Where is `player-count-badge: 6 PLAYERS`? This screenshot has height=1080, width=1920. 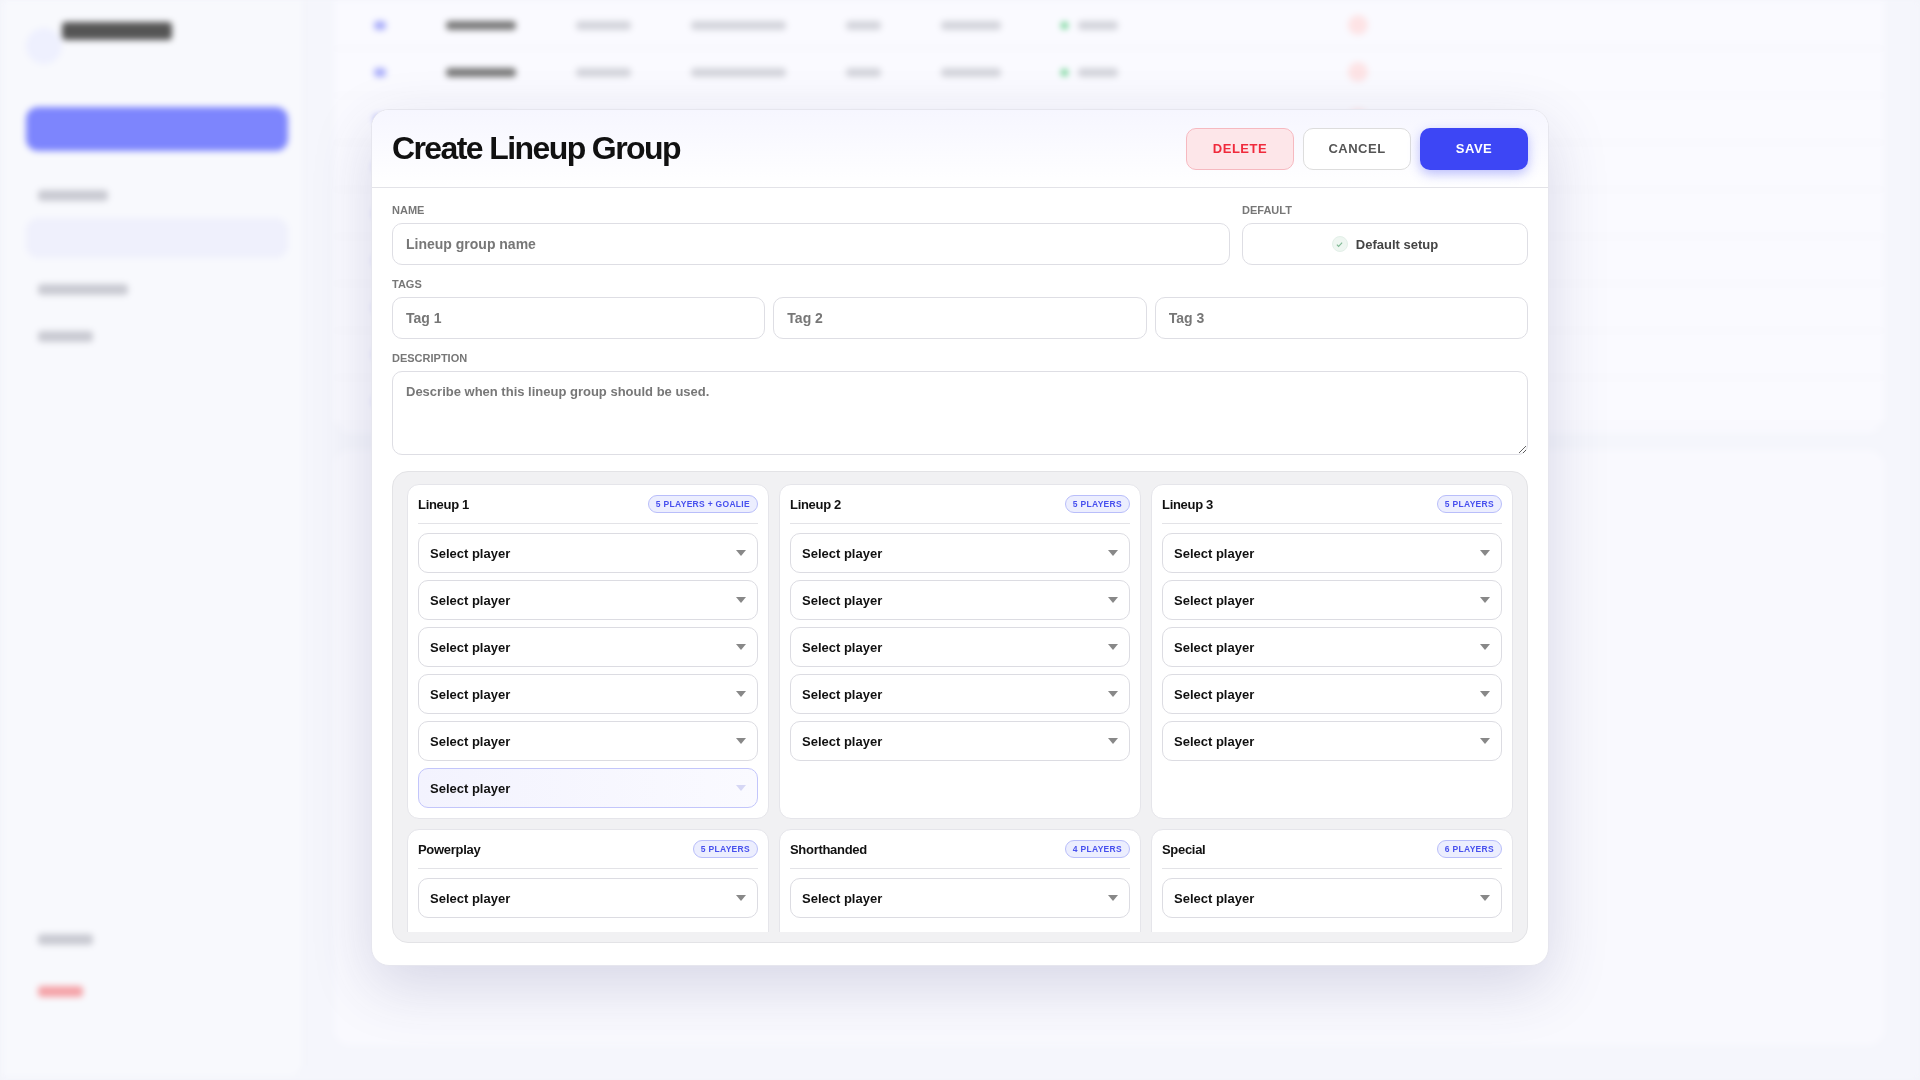 player-count-badge: 6 PLAYERS is located at coordinates (1469, 849).